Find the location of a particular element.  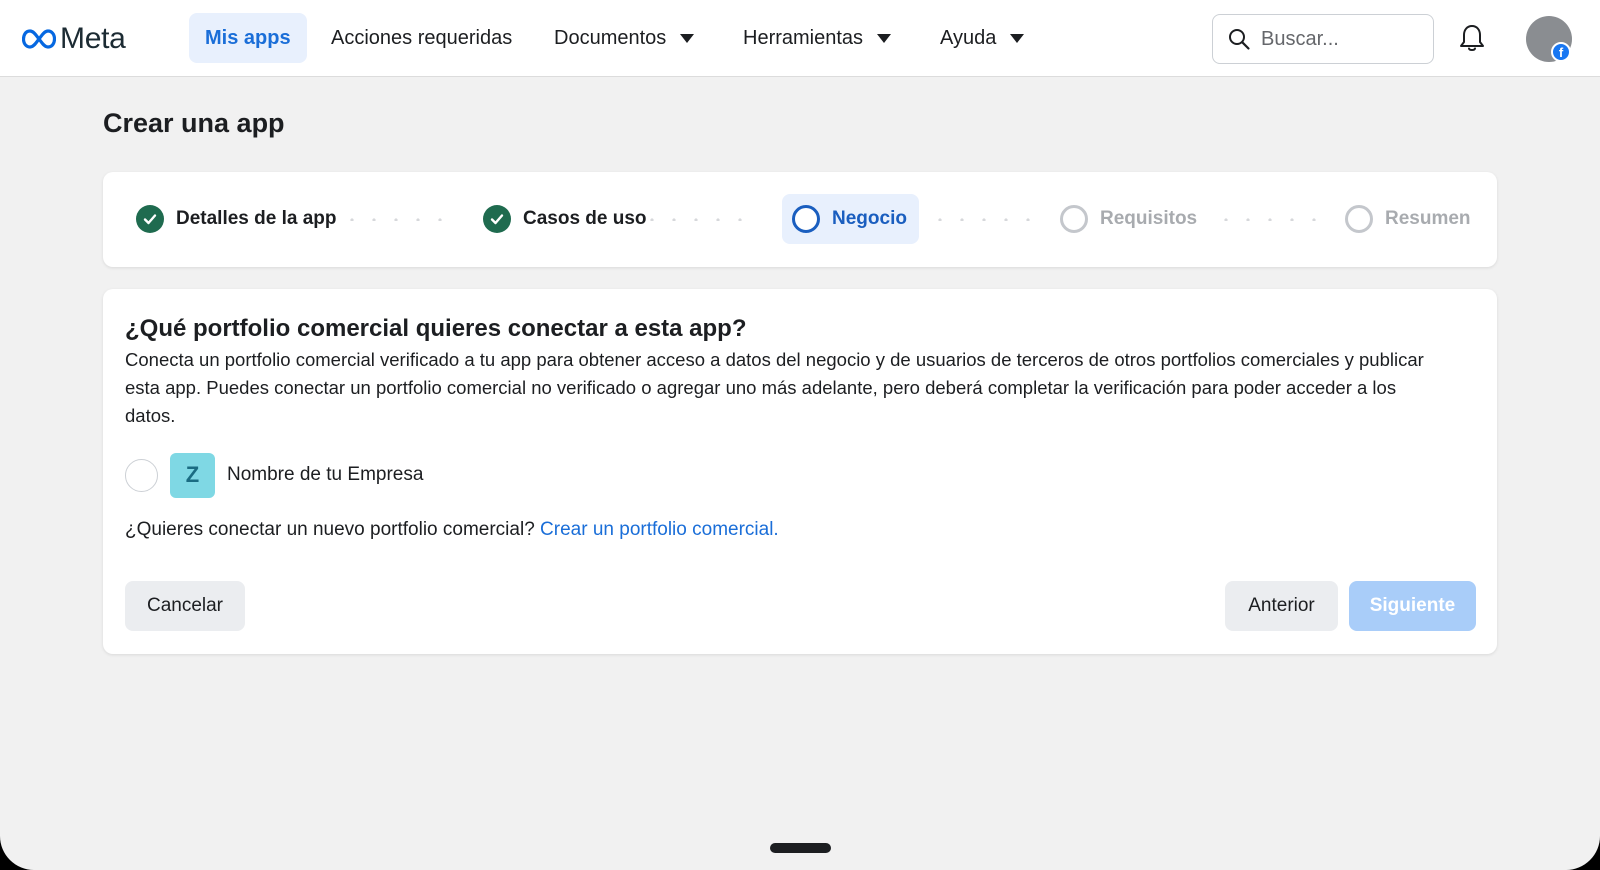

meta-logo: Meta is located at coordinates (74, 39).